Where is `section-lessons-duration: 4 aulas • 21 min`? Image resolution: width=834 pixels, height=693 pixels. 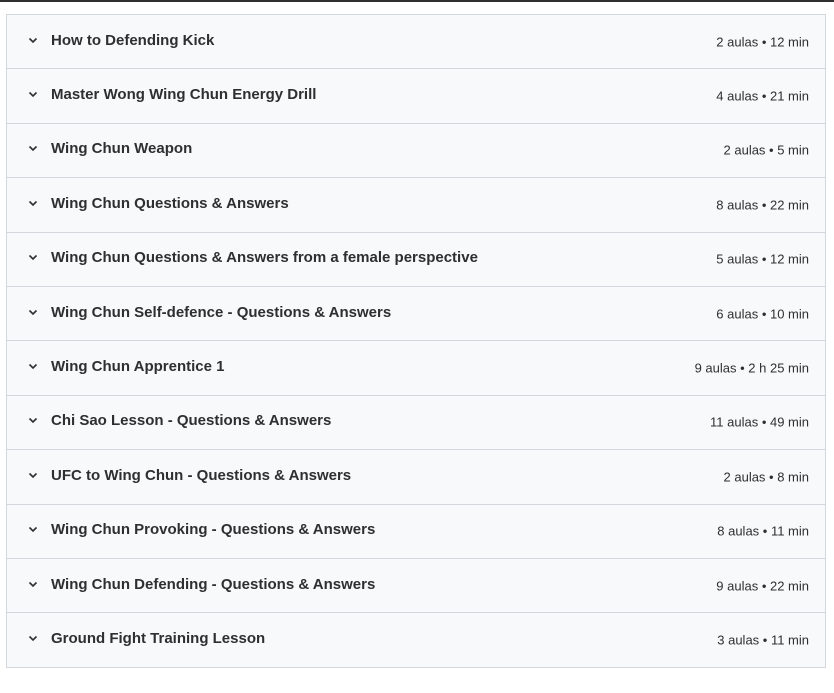 section-lessons-duration: 4 aulas • 21 min is located at coordinates (762, 96).